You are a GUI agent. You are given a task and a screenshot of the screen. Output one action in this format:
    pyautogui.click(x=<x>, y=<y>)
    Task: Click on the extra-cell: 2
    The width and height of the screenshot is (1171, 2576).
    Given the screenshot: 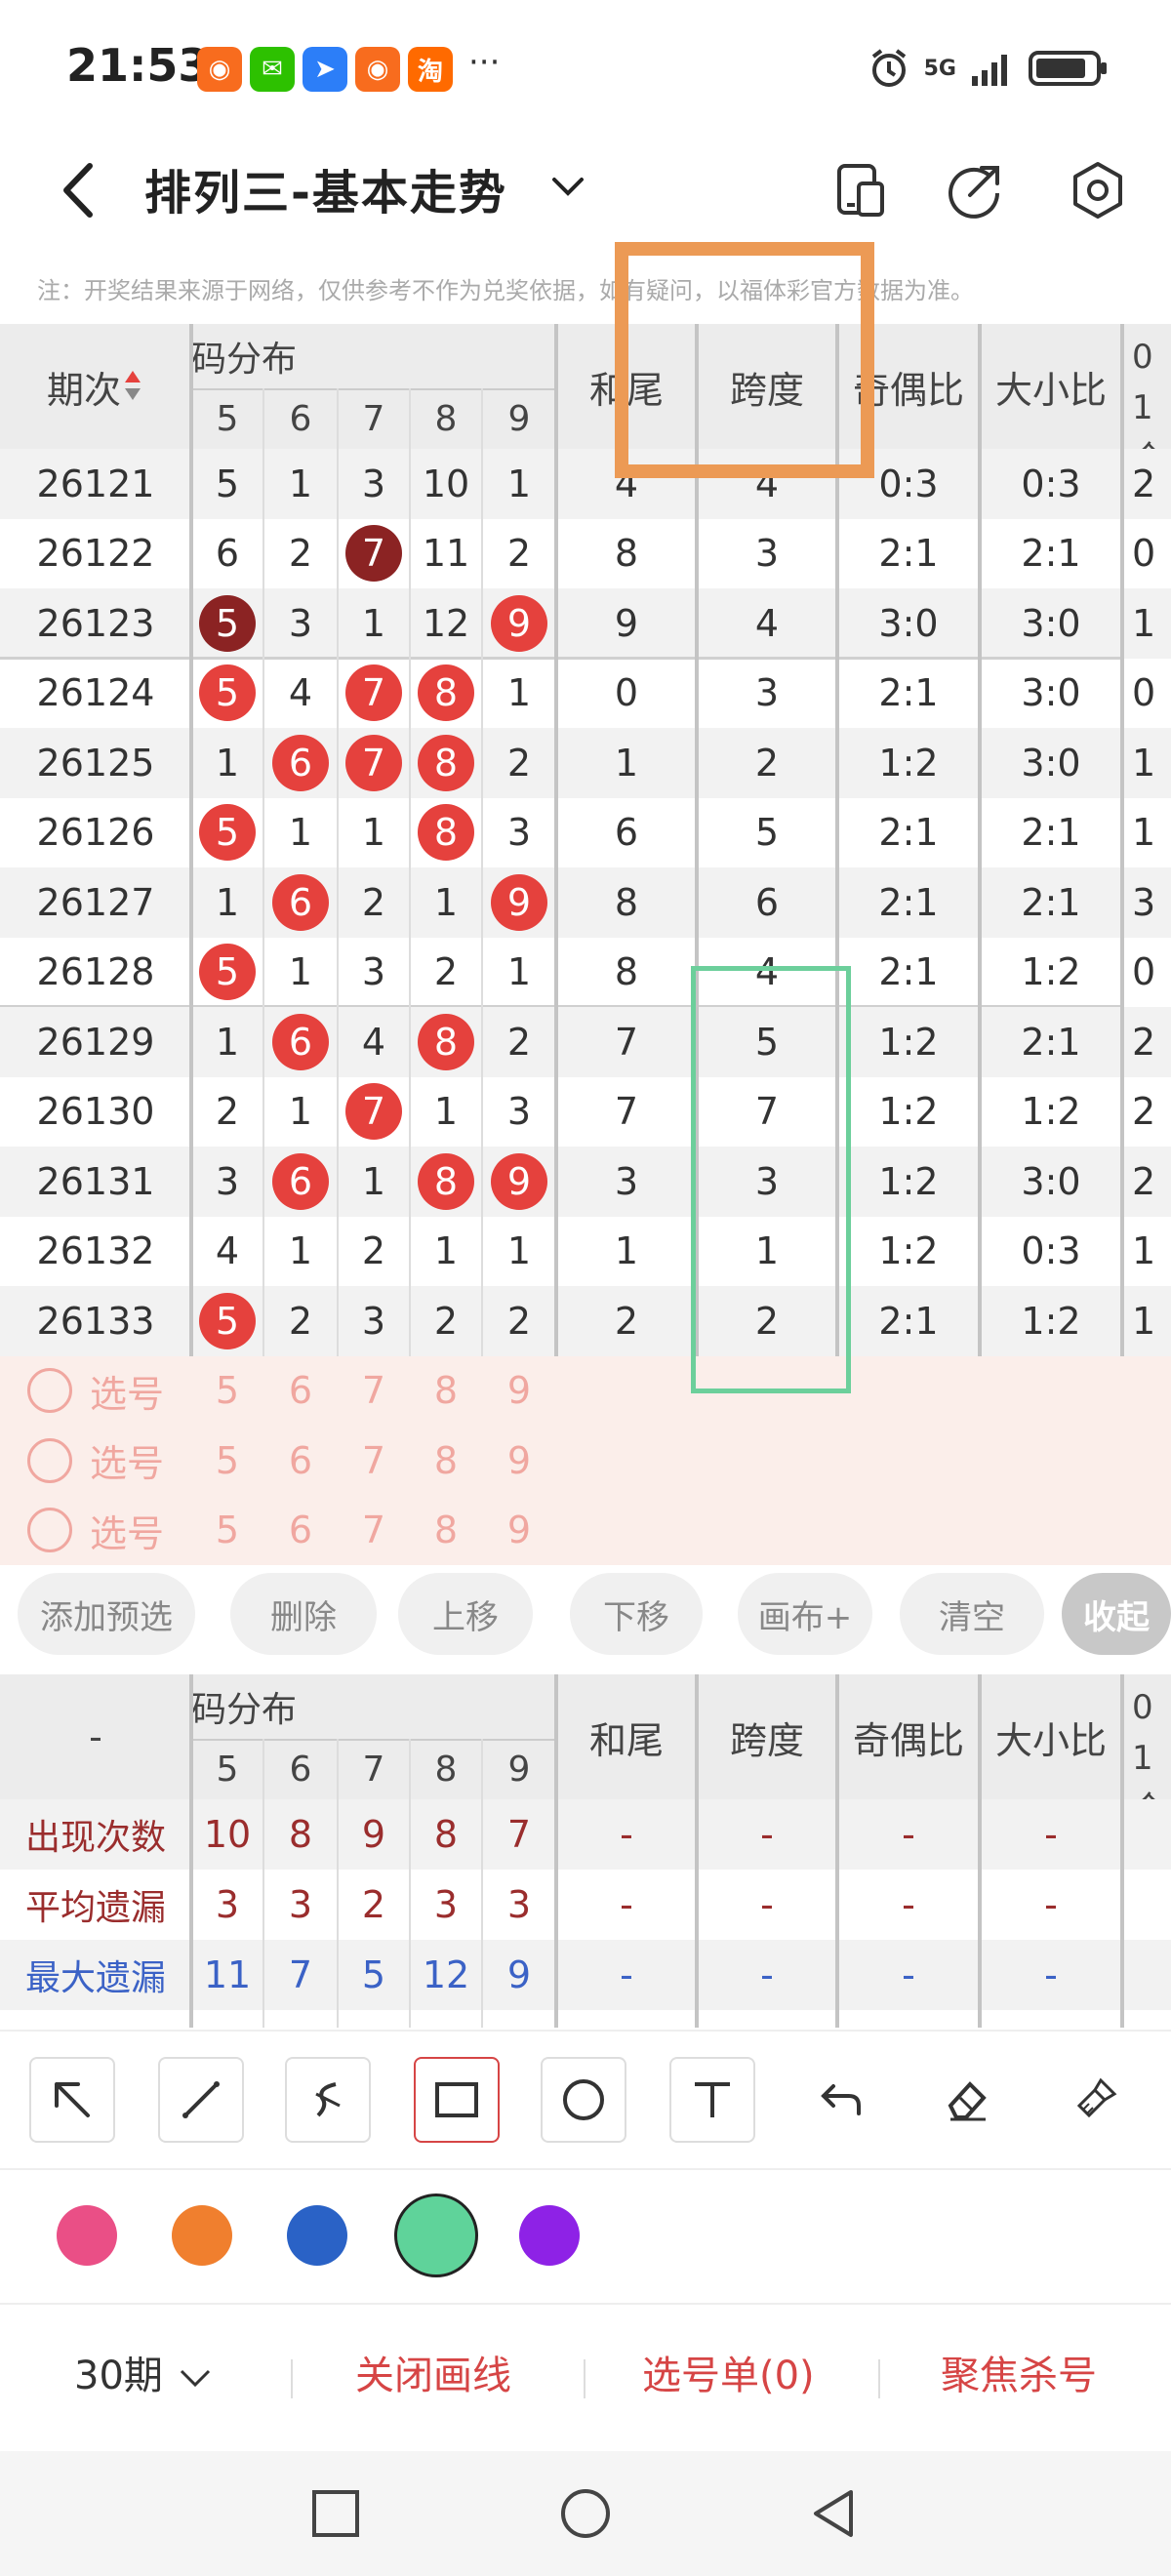 What is the action you would take?
    pyautogui.click(x=1144, y=483)
    